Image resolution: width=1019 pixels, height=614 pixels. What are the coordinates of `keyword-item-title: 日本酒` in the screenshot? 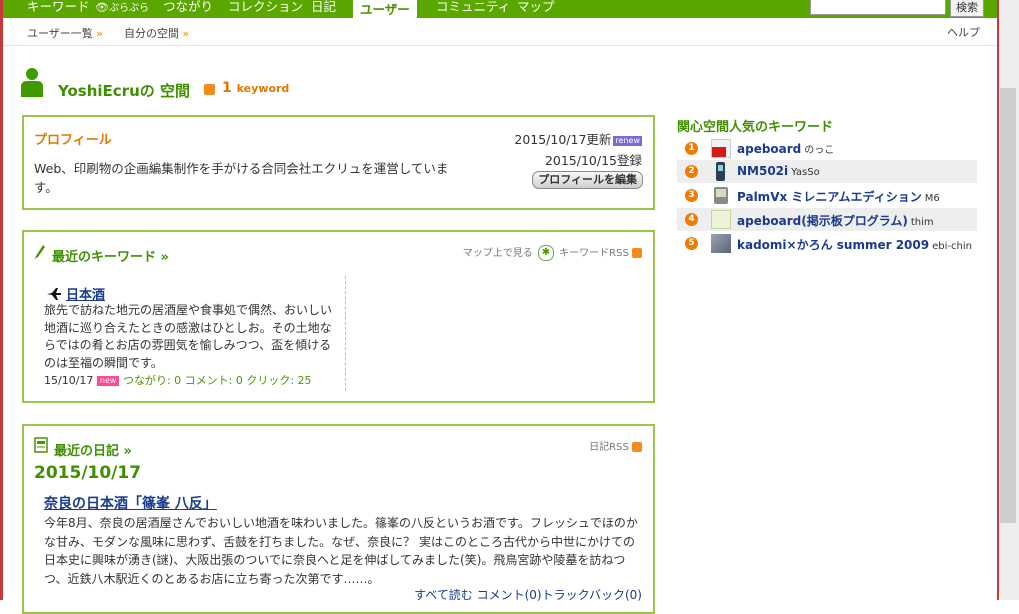 It's located at (85, 293).